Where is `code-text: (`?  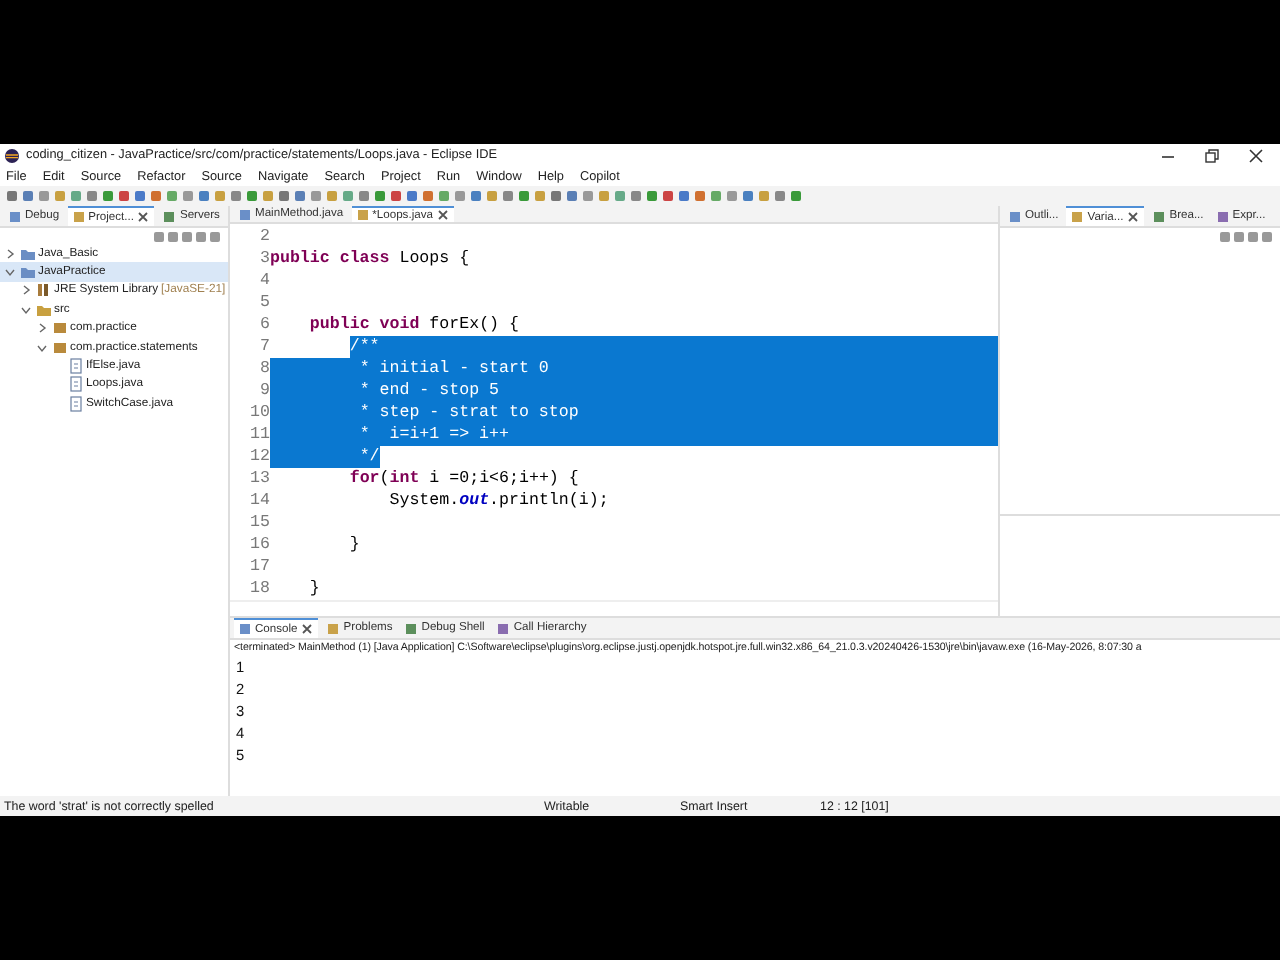 code-text: ( is located at coordinates (384, 479).